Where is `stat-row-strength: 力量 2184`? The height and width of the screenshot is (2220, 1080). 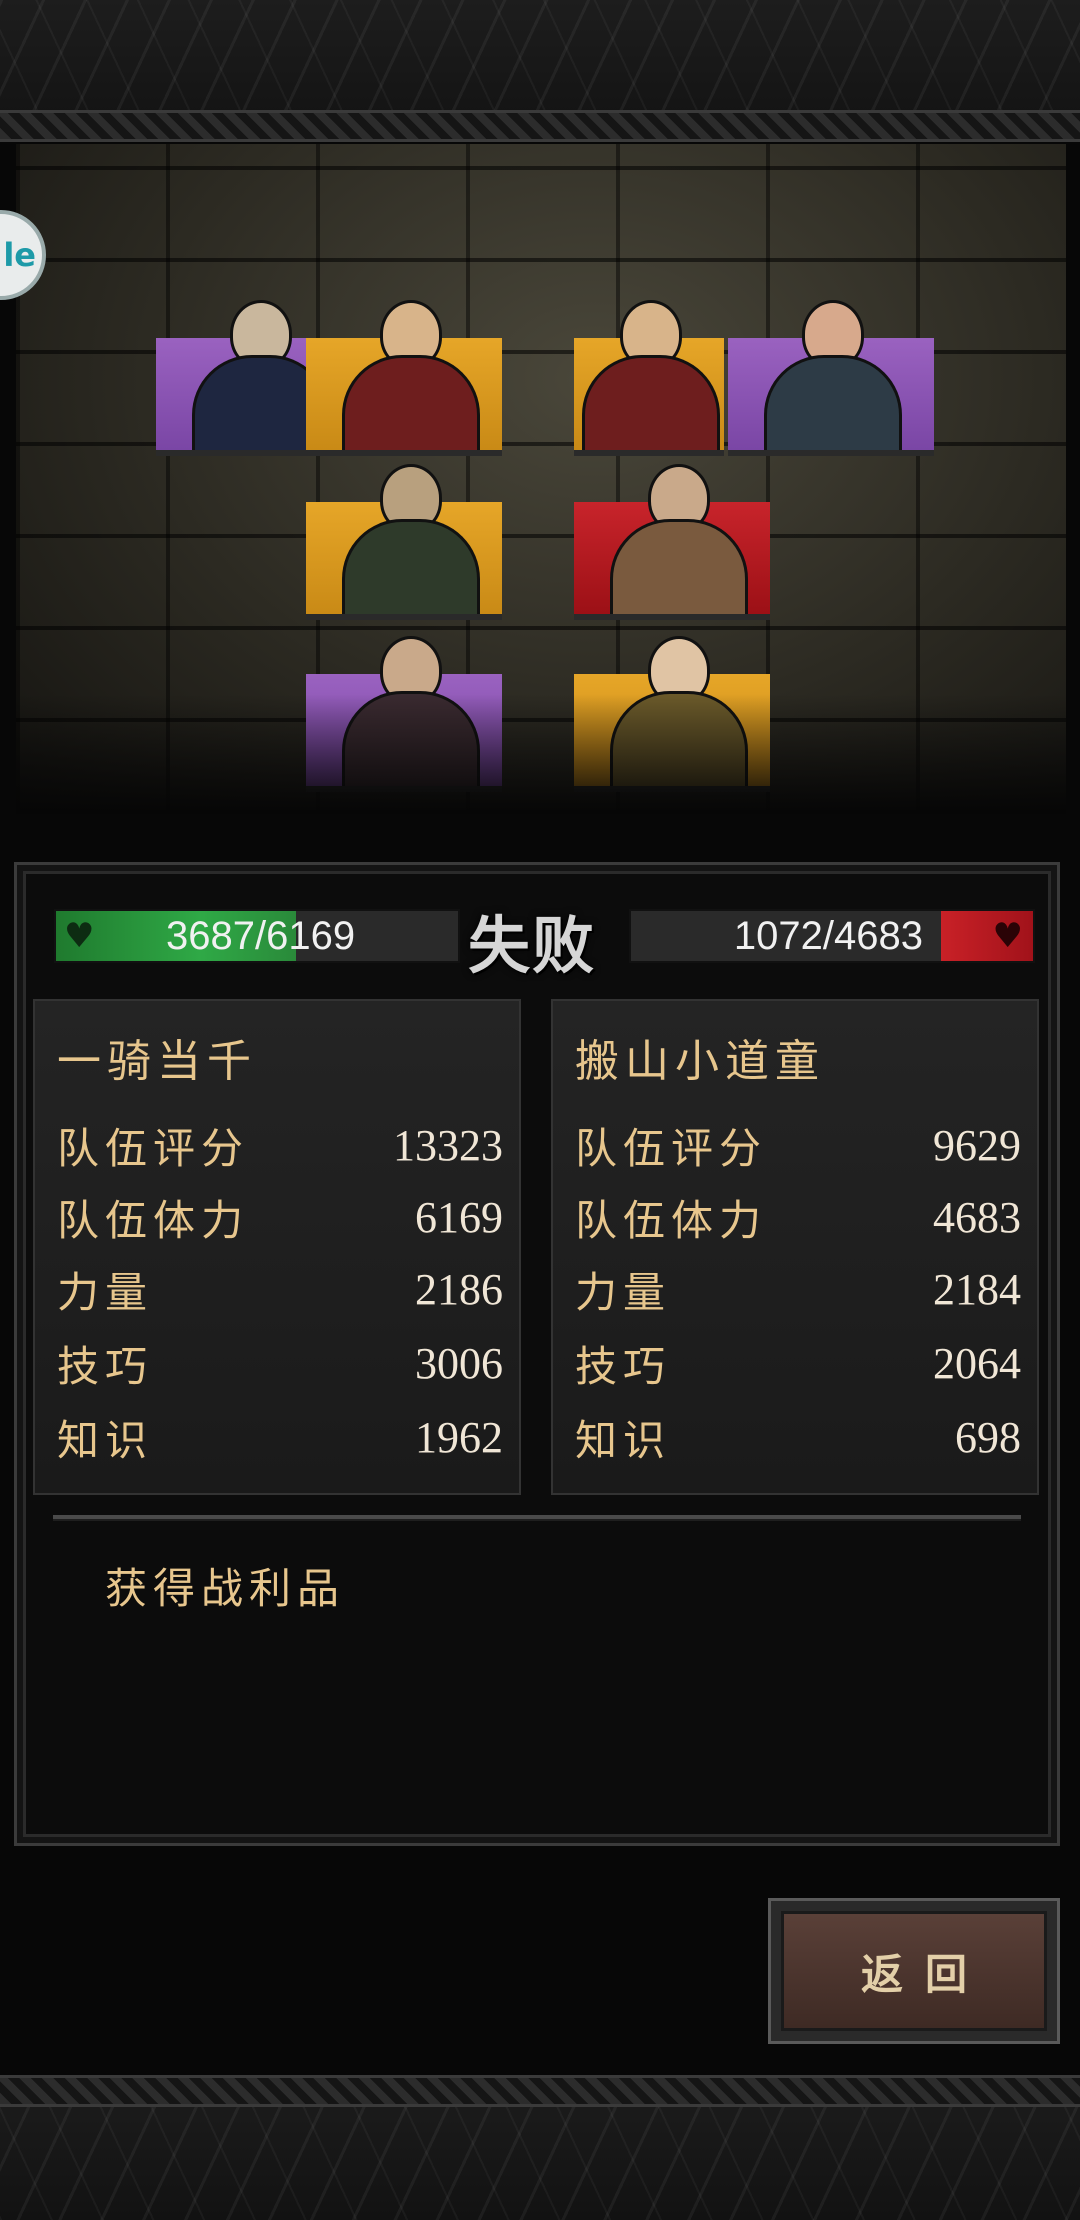
stat-row-strength: 力量 2184 is located at coordinates (798, 1289).